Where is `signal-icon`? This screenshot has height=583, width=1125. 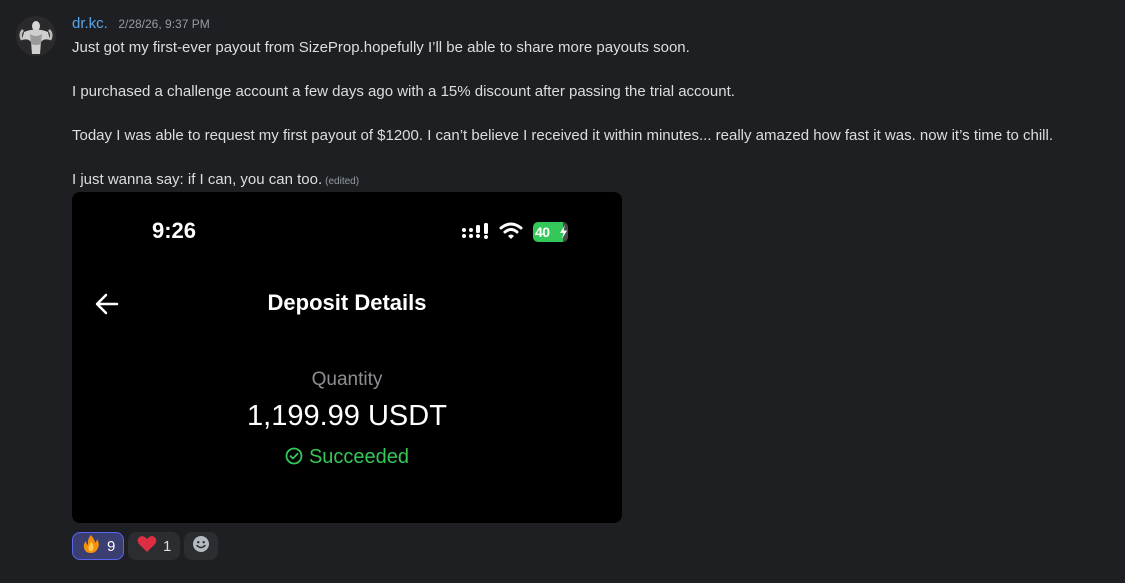
signal-icon is located at coordinates (475, 231).